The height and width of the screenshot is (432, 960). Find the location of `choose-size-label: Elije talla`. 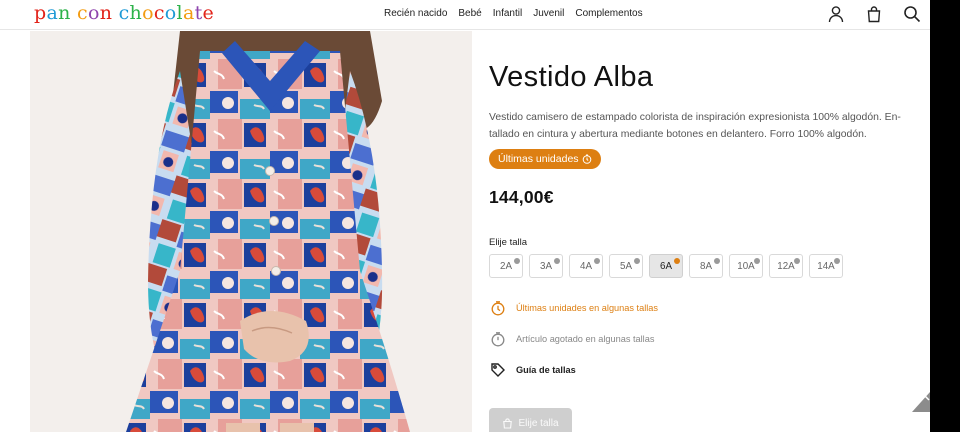

choose-size-label: Elije talla is located at coordinates (538, 423).